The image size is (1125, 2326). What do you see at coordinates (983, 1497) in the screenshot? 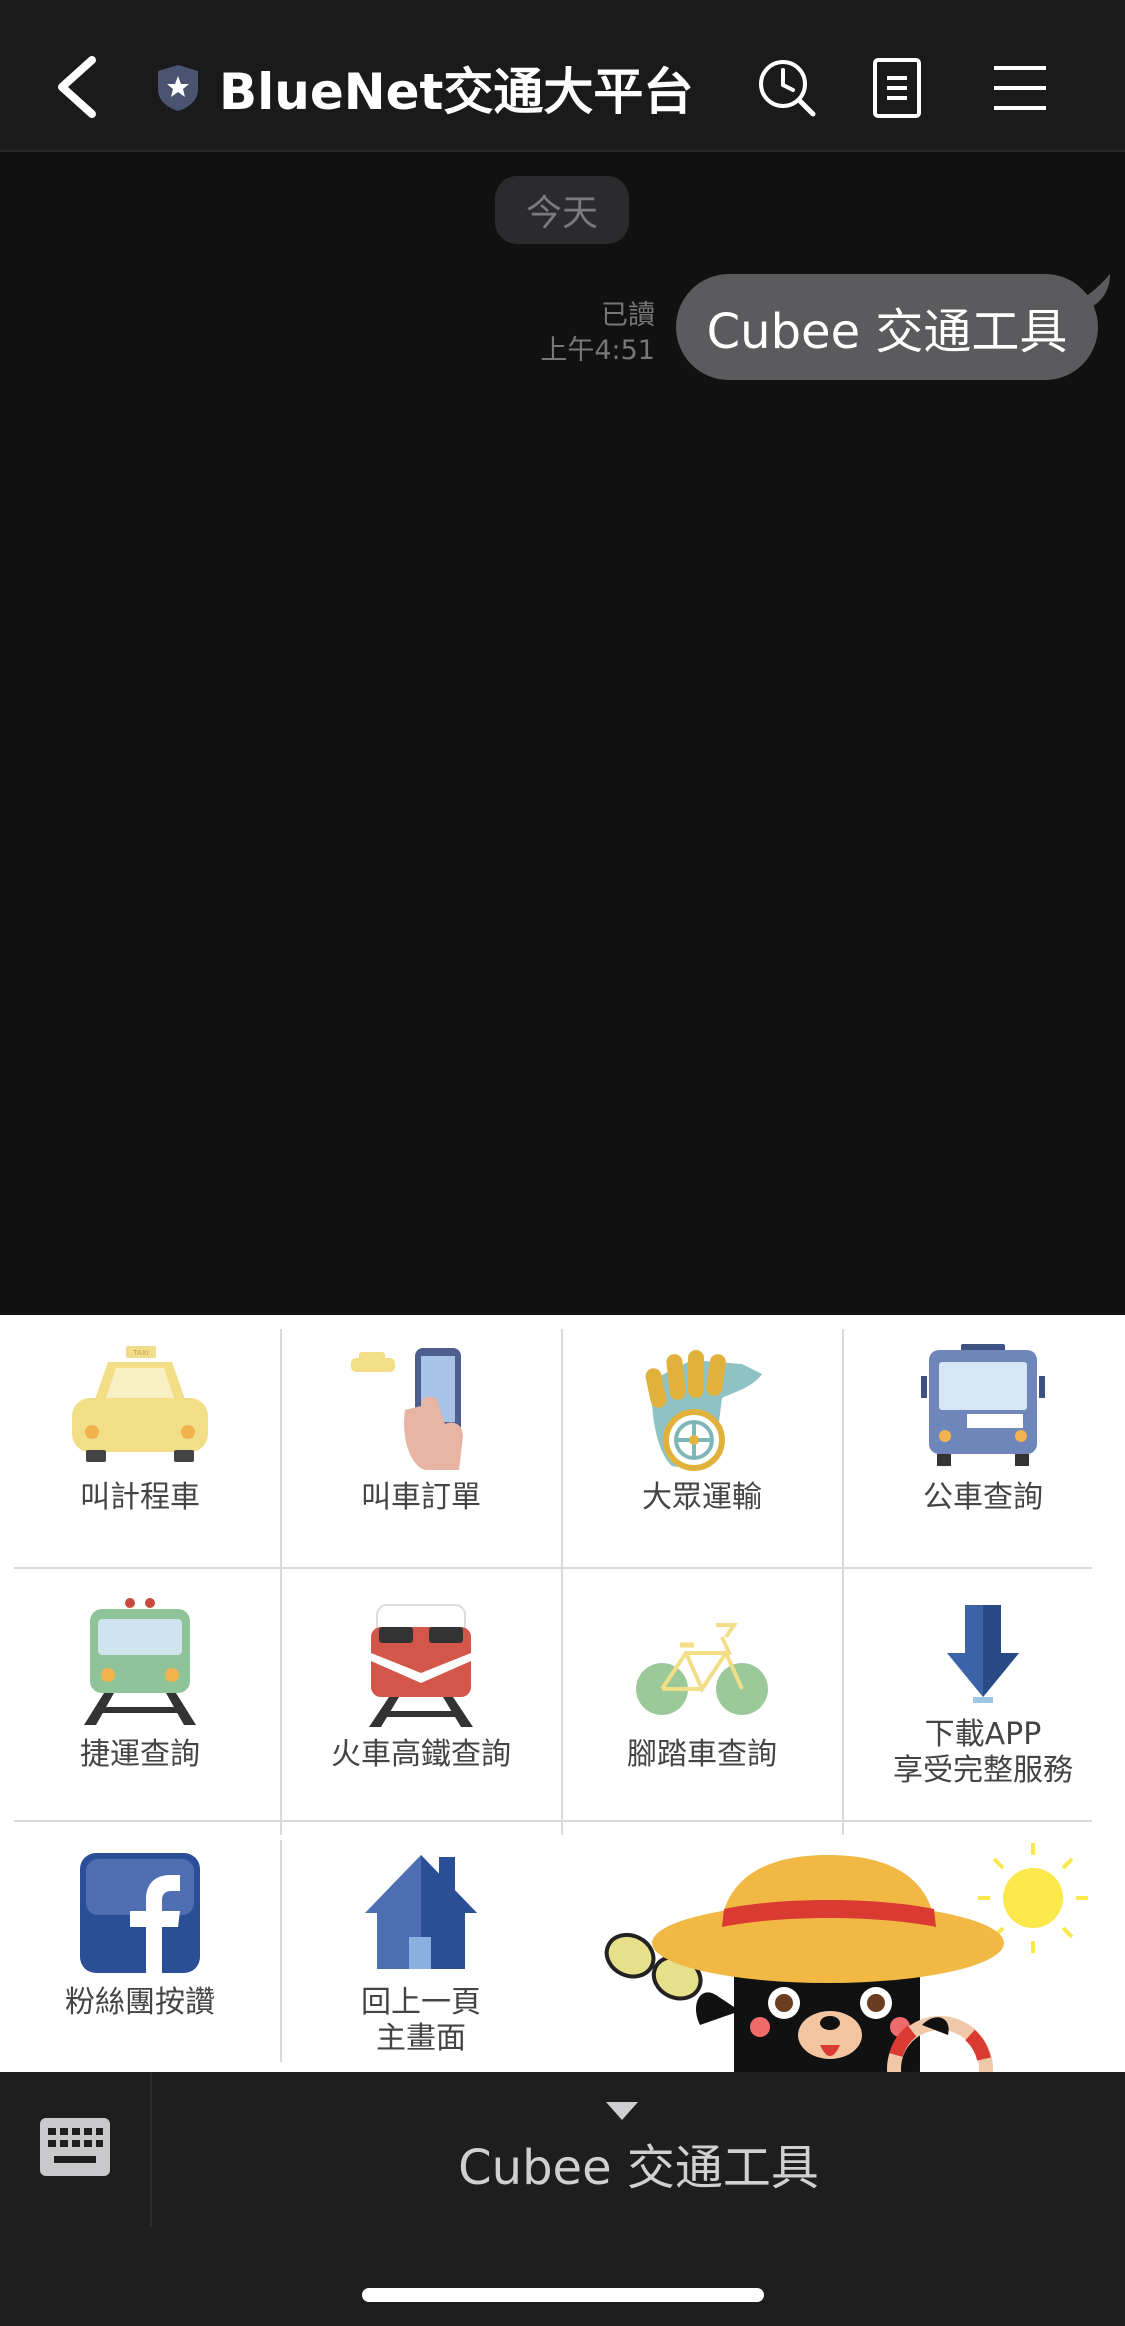
I see `menu-item-label: 公車查詢` at bounding box center [983, 1497].